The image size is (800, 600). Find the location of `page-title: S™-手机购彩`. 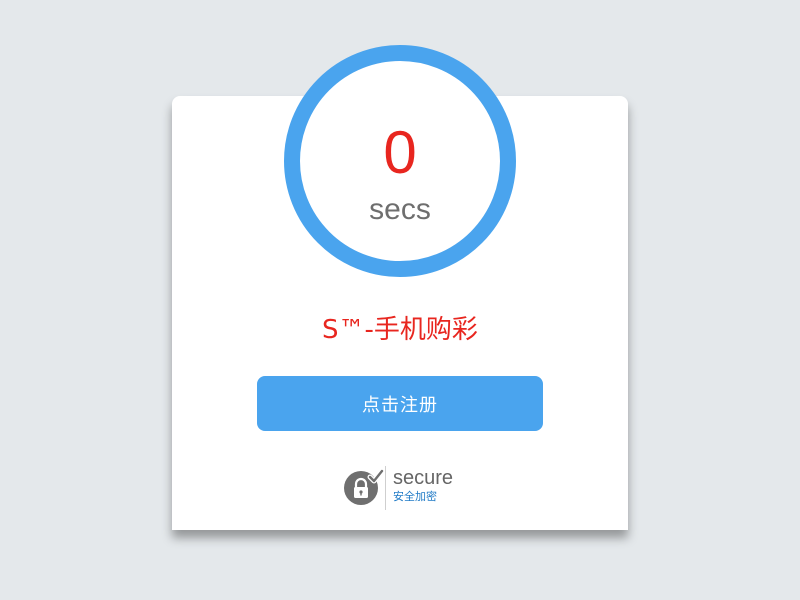

page-title: S™-手机购彩 is located at coordinates (400, 330).